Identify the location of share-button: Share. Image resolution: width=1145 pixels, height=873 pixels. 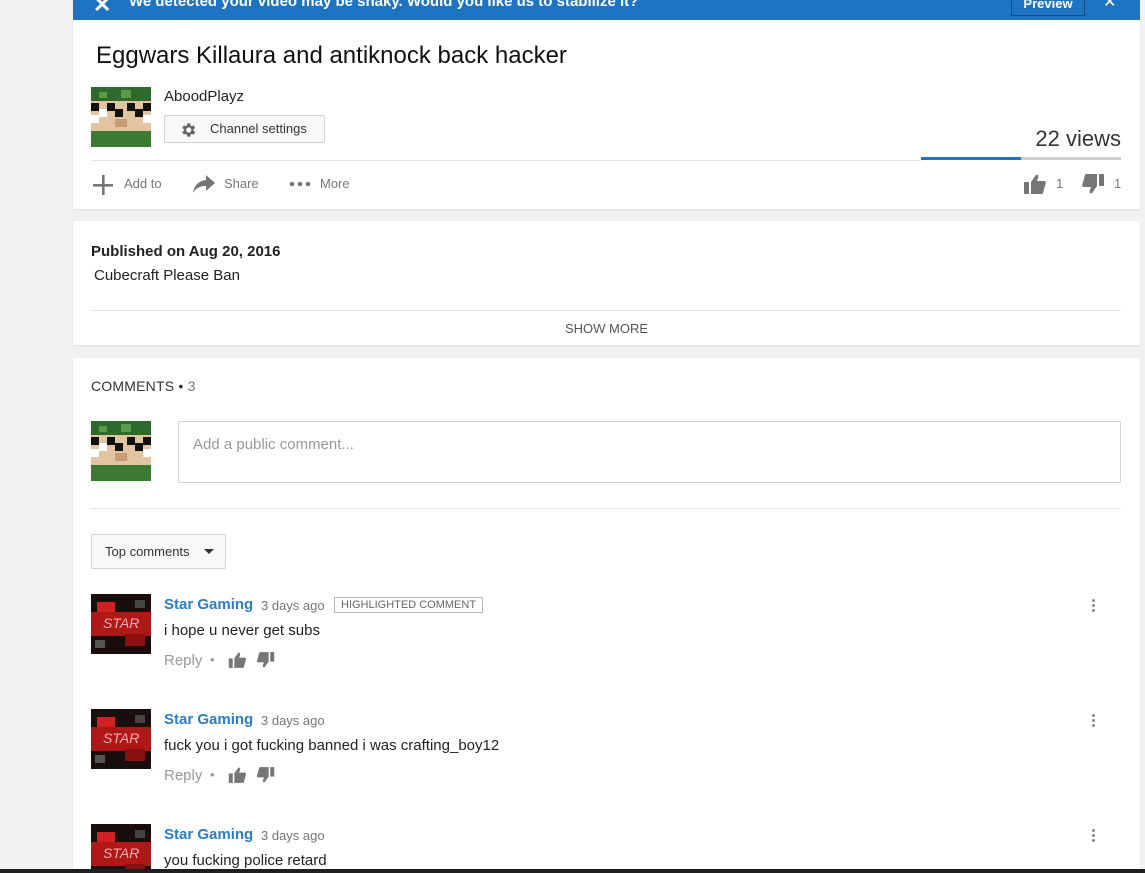
(229, 183).